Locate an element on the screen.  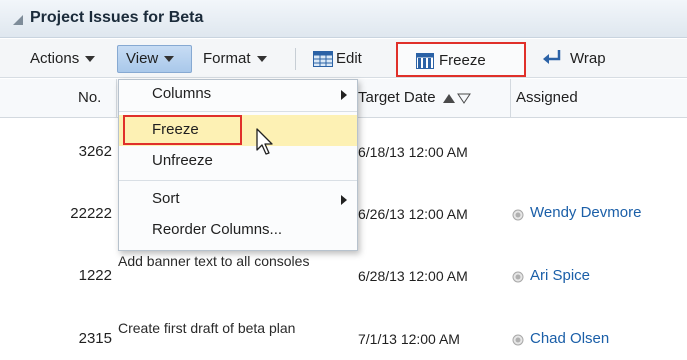
issue-summary: Create first draft of beta plan is located at coordinates (207, 328).